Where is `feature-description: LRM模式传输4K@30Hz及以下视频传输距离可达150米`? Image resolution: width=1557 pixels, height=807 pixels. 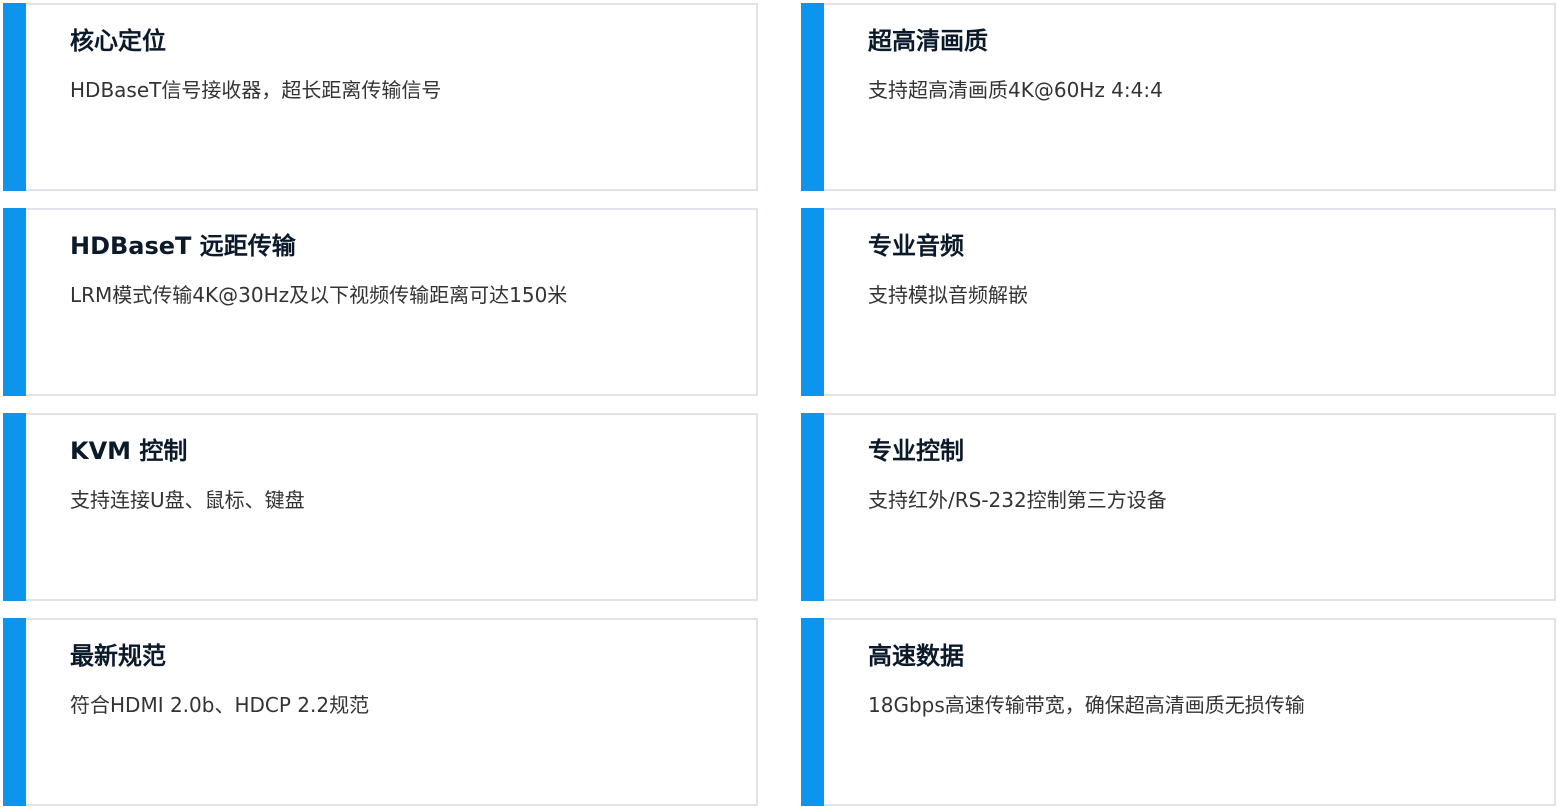
feature-description: LRM模式传输4K@30Hz及以下视频传输距离可达150米 is located at coordinates (319, 295).